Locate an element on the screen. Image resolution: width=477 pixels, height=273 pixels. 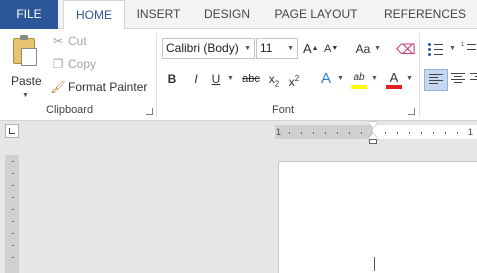
caret-up-icon: ▲ is located at coordinates (315, 48).